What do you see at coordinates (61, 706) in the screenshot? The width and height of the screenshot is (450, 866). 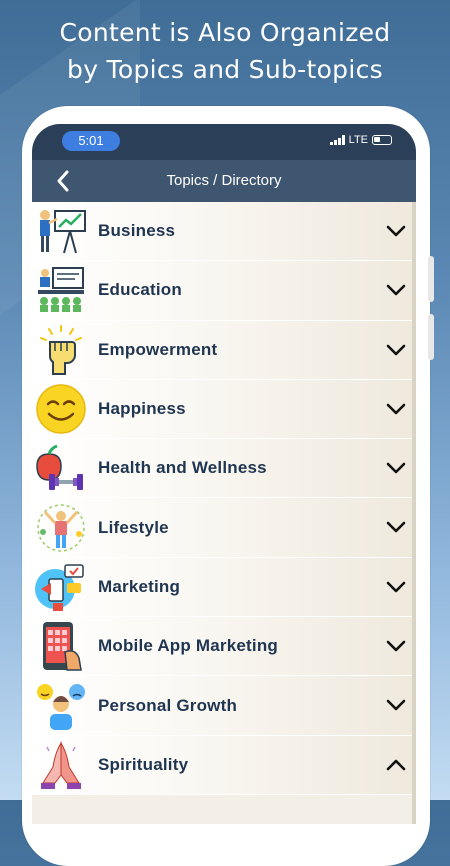 I see `person-emoji-icon` at bounding box center [61, 706].